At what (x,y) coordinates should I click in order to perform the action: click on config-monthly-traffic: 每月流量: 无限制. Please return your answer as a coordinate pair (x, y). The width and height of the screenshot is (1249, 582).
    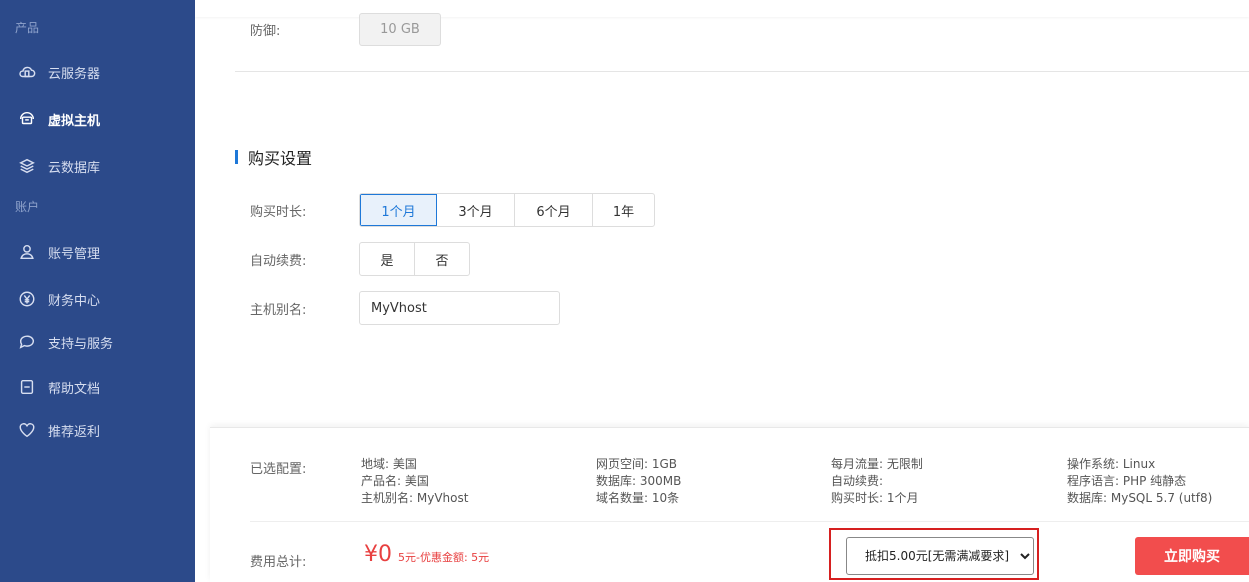
    Looking at the image, I should click on (877, 464).